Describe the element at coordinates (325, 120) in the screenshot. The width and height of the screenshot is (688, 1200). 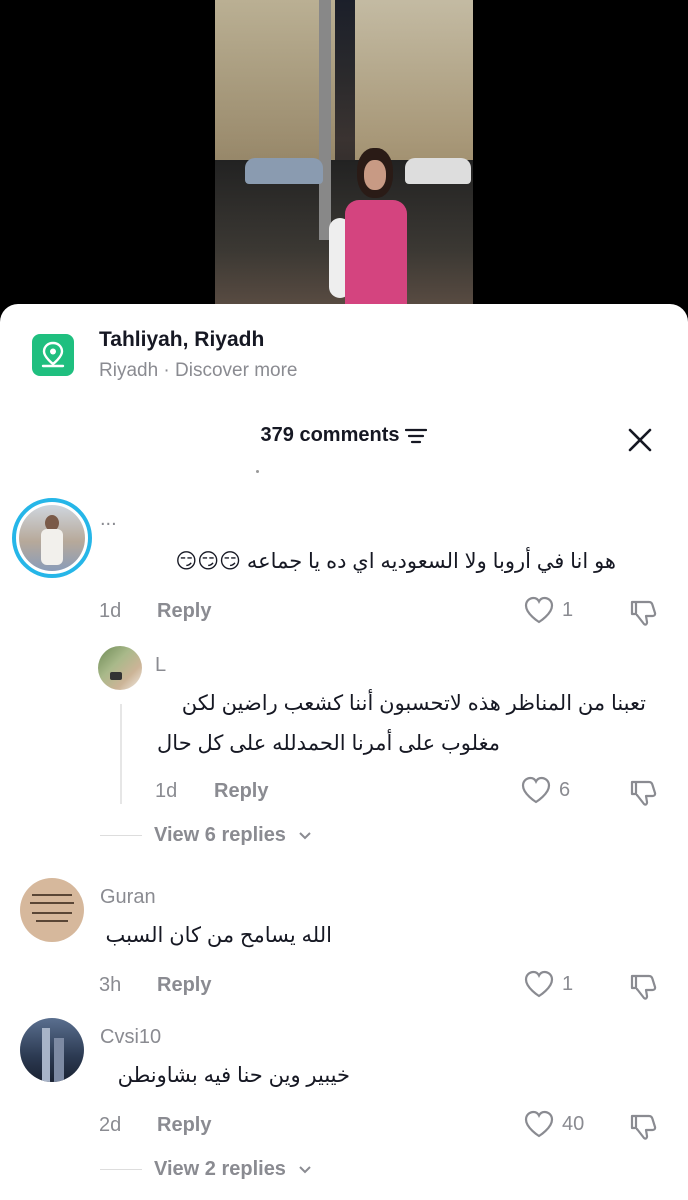
I see `street-pole` at that location.